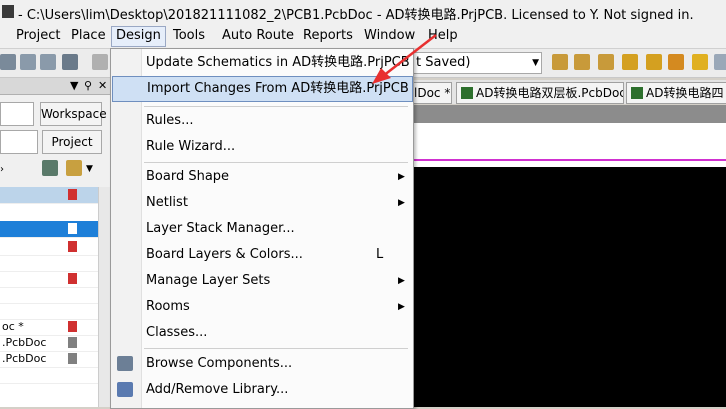 The image size is (726, 409). Describe the element at coordinates (685, 93) in the screenshot. I see `tab-label: AD转换电路四` at that location.